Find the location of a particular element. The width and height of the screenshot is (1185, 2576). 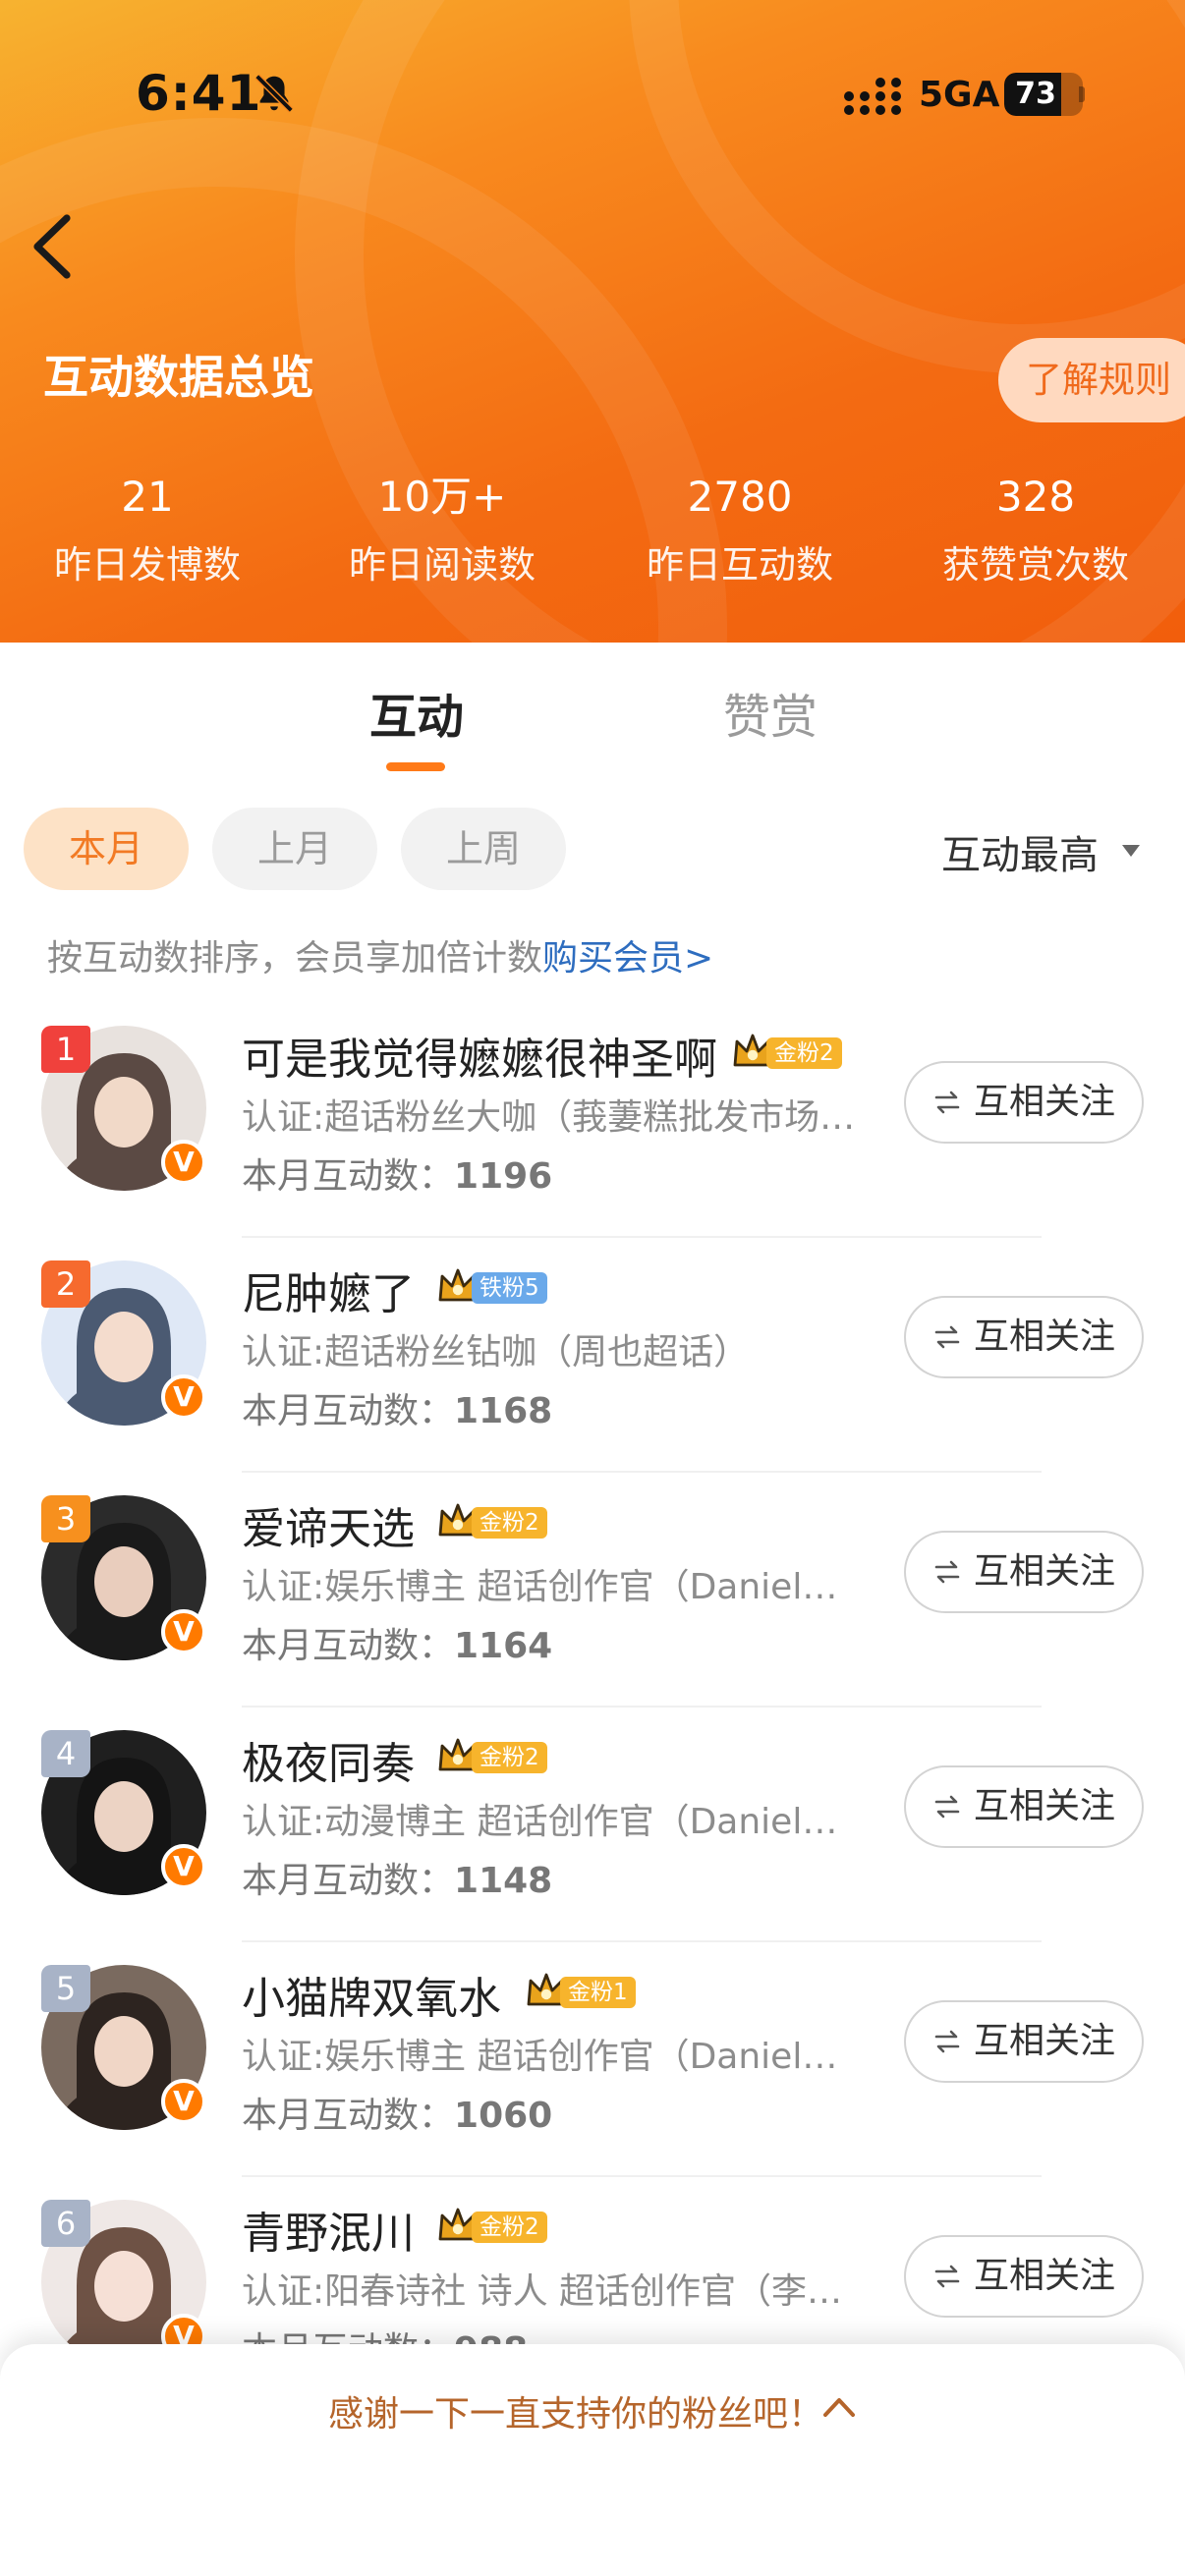

filter-last-month: 上月 is located at coordinates (294, 849).